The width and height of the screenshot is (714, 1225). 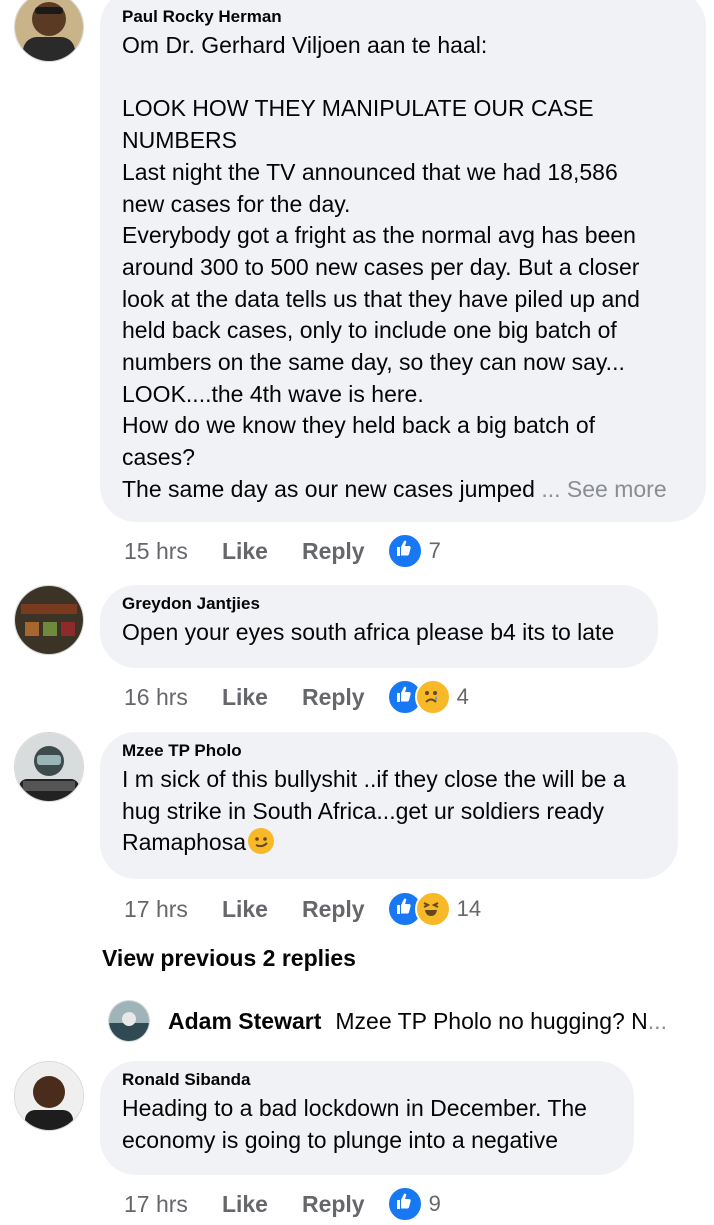 What do you see at coordinates (282, 551) in the screenshot?
I see `comment-actions: 15 hrs Like Reply 7` at bounding box center [282, 551].